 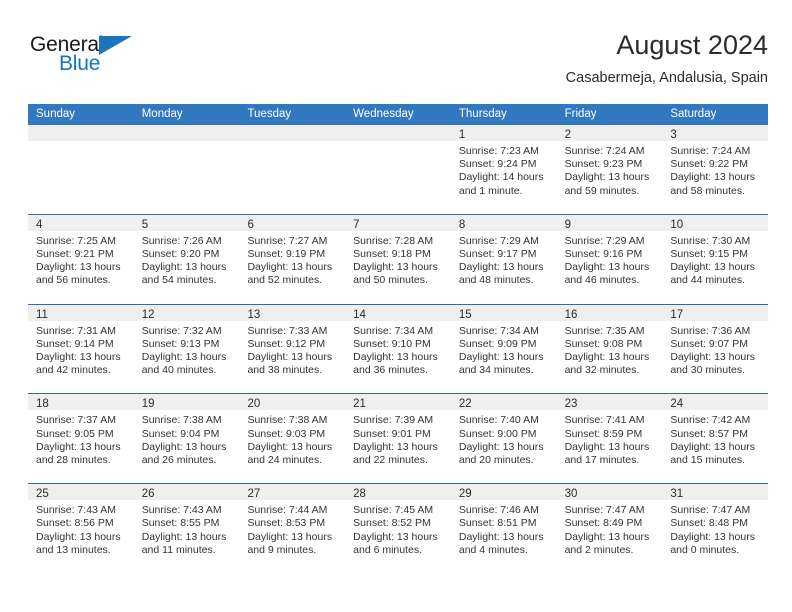 What do you see at coordinates (148, 494) in the screenshot?
I see `day-number: 26` at bounding box center [148, 494].